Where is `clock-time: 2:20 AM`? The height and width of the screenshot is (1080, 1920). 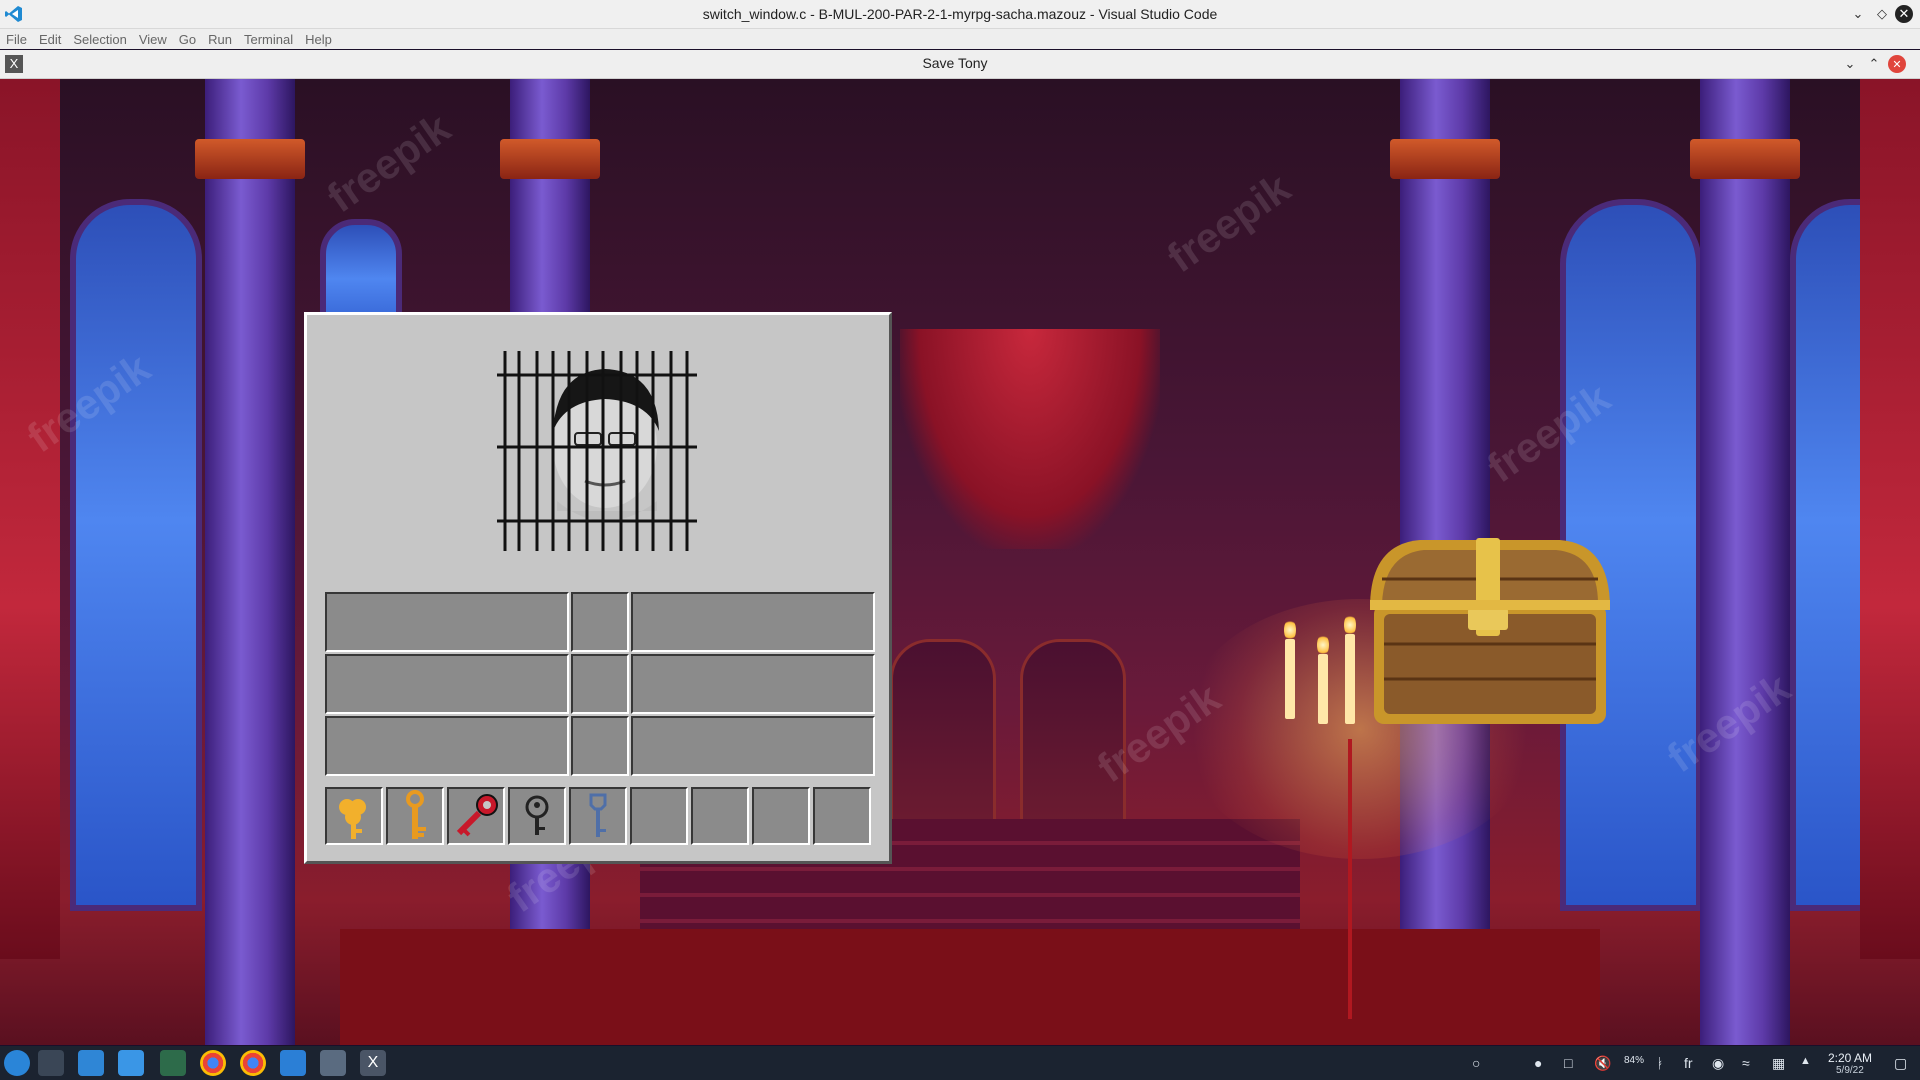
clock-time: 2:20 AM is located at coordinates (1850, 1058).